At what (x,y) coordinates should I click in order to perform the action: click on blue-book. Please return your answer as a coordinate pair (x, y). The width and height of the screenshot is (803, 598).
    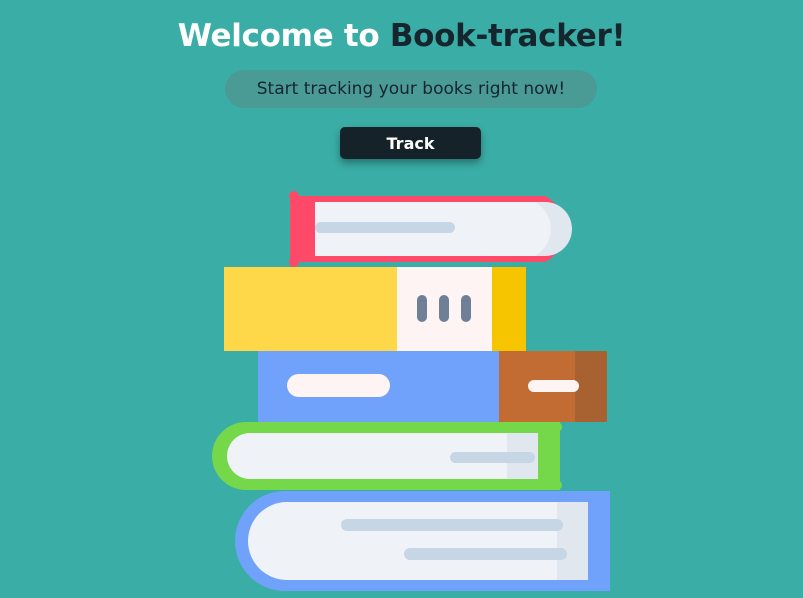
    Looking at the image, I should click on (422, 541).